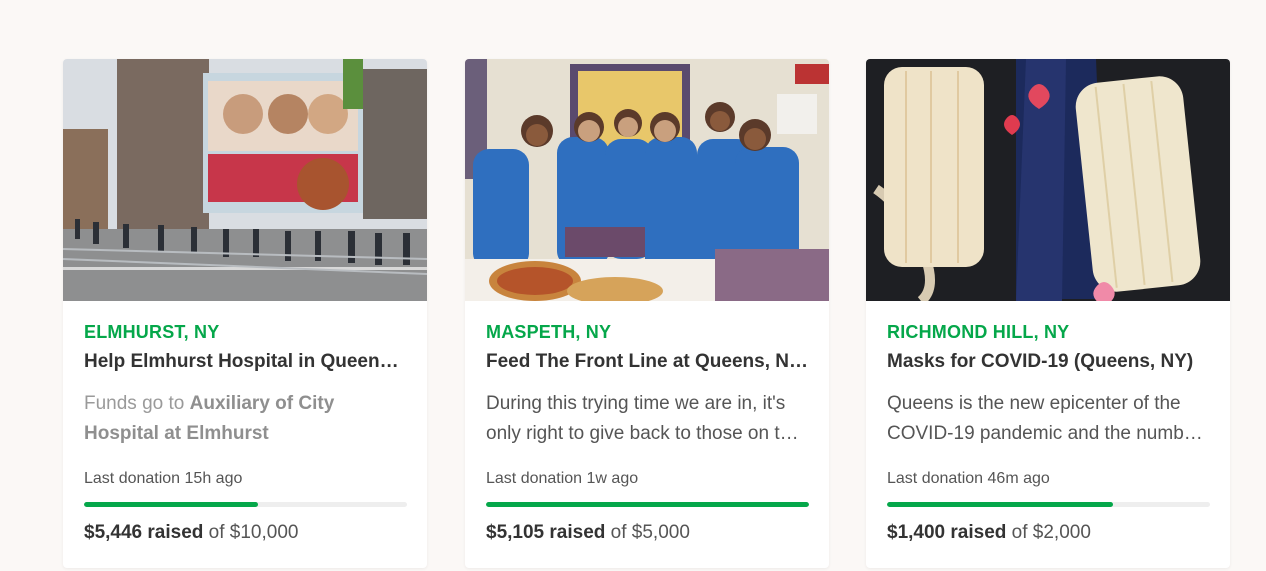 This screenshot has height=571, width=1266. I want to click on description-prefix: Funds go to, so click(137, 403).